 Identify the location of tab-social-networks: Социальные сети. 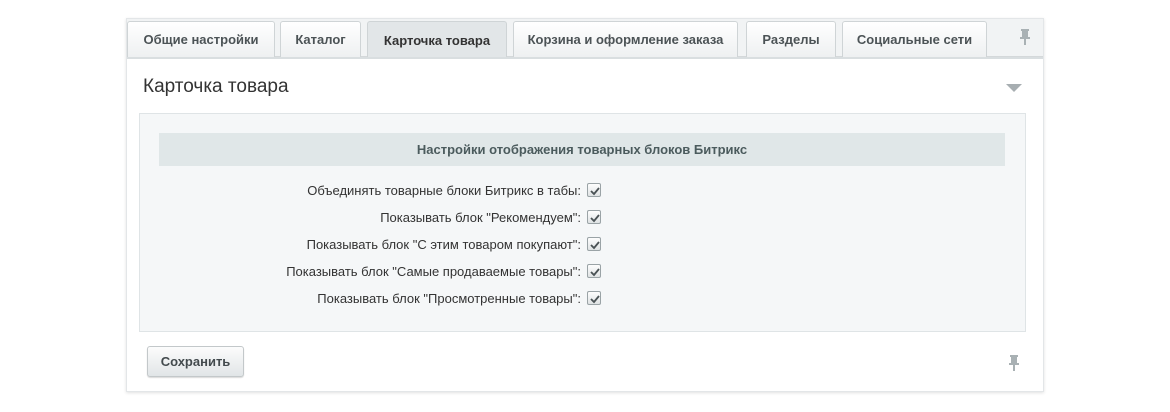
(914, 39).